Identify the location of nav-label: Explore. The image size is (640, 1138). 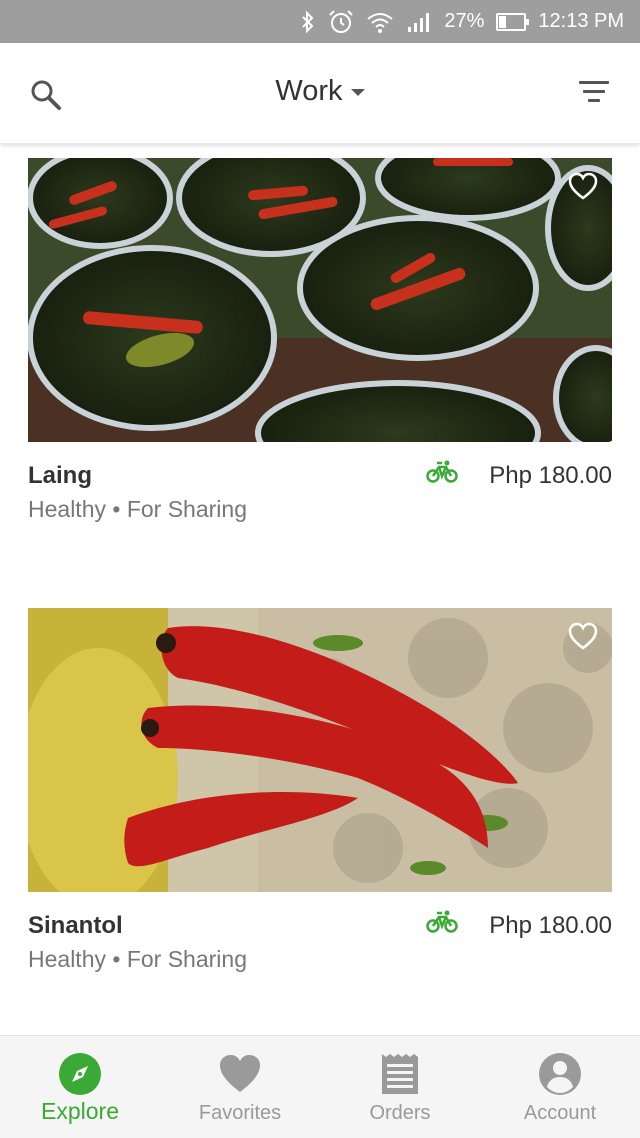
(80, 1111).